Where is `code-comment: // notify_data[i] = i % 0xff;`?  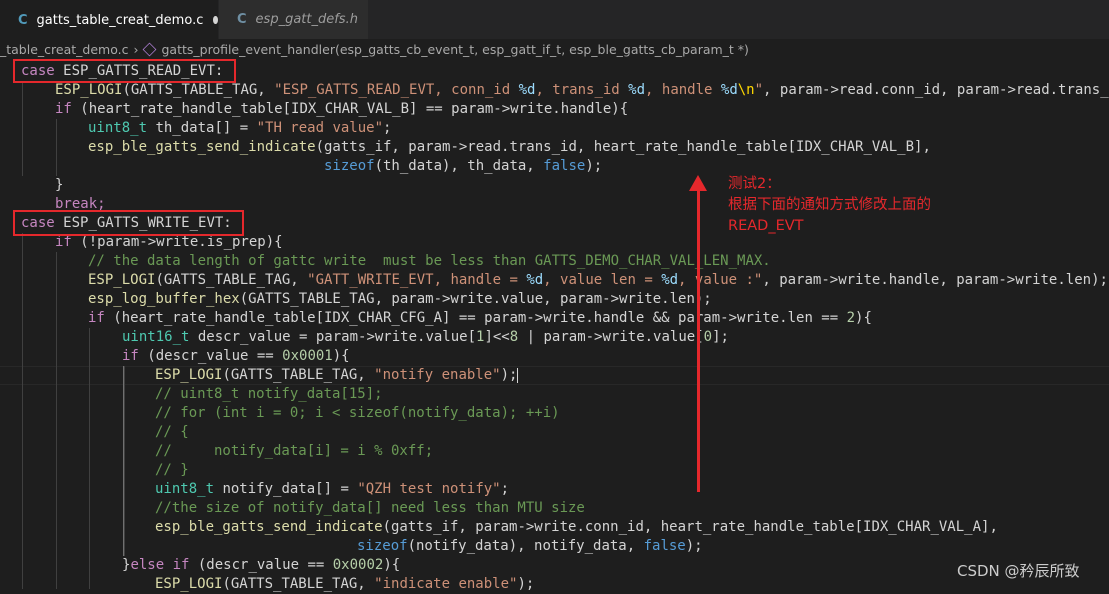
code-comment: // notify_data[i] = i % 0xff; is located at coordinates (294, 451).